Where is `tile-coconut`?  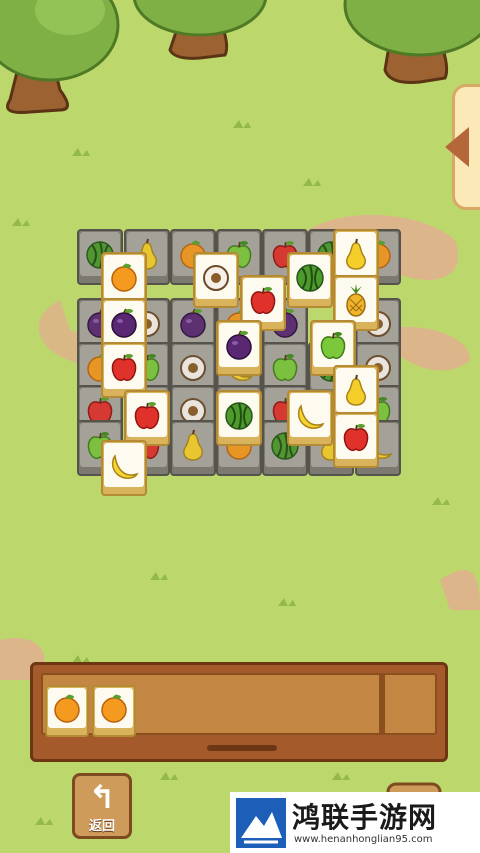 tile-coconut is located at coordinates (216, 280).